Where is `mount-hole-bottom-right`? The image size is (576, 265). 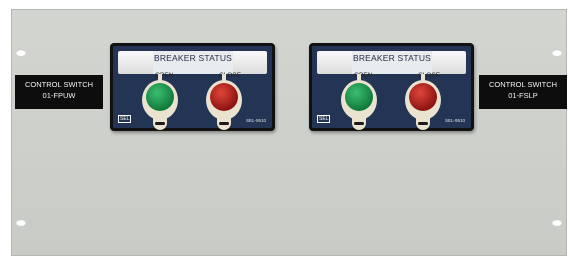 mount-hole-bottom-right is located at coordinates (557, 222).